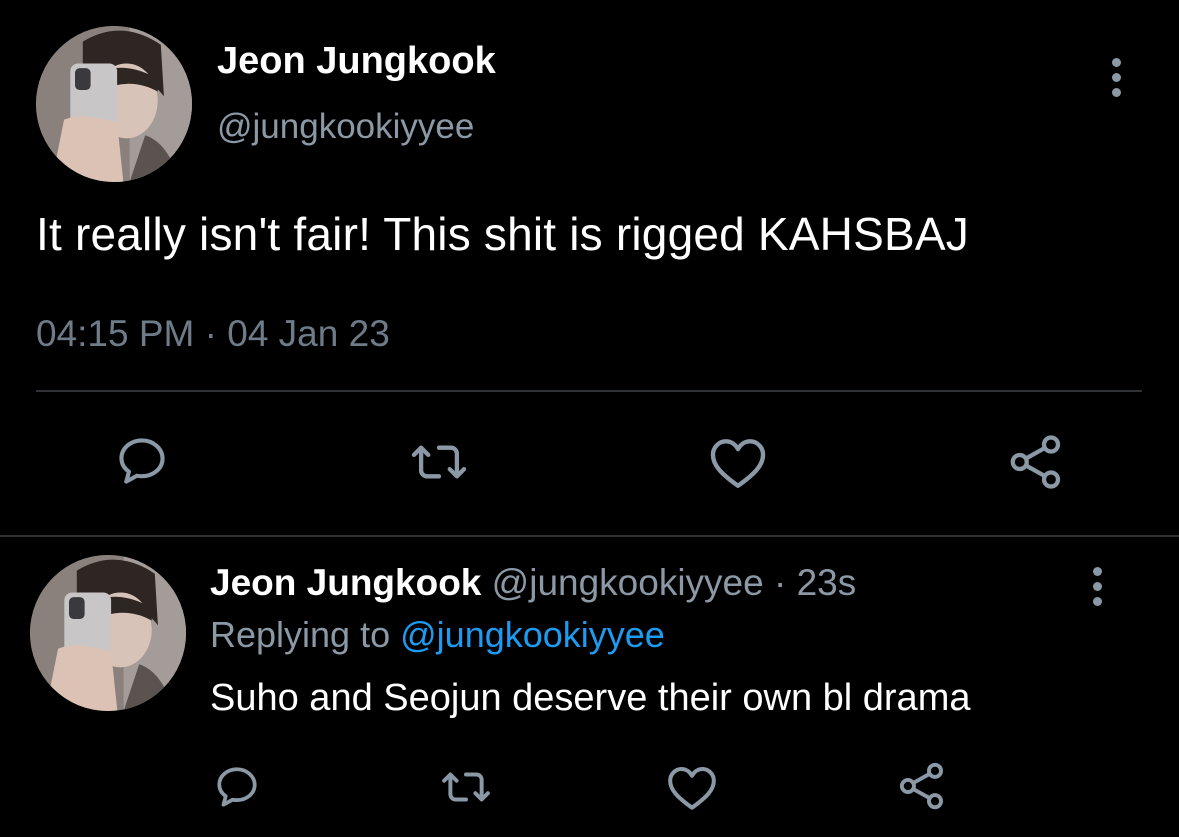 The image size is (1179, 837). Describe the element at coordinates (589, 391) in the screenshot. I see `divider` at that location.